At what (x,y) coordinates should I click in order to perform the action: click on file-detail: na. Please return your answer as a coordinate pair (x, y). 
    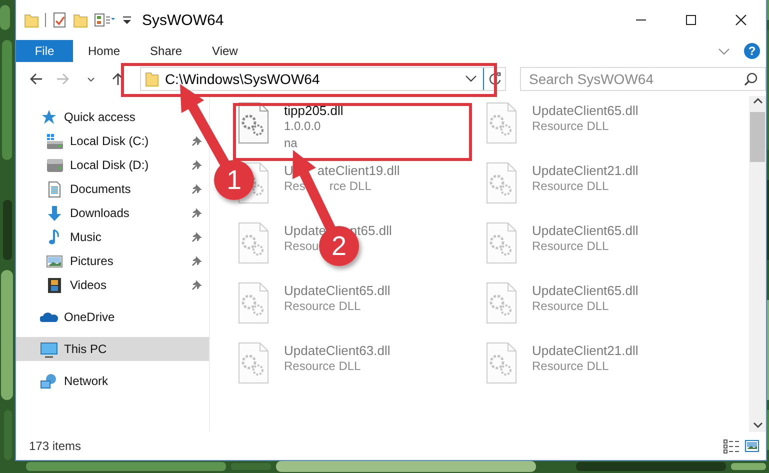
    Looking at the image, I should click on (291, 143).